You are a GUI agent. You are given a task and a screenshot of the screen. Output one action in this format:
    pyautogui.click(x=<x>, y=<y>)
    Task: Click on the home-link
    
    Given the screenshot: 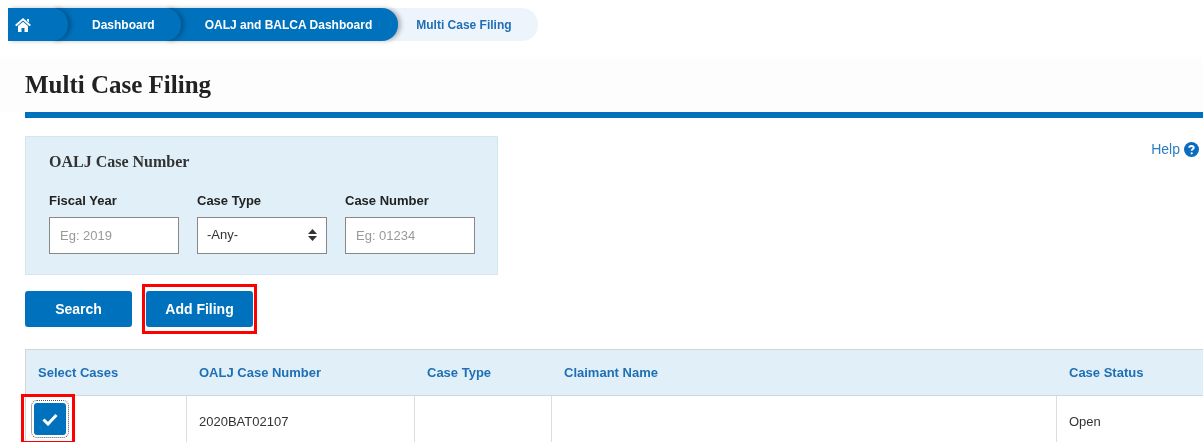 What is the action you would take?
    pyautogui.click(x=38, y=24)
    